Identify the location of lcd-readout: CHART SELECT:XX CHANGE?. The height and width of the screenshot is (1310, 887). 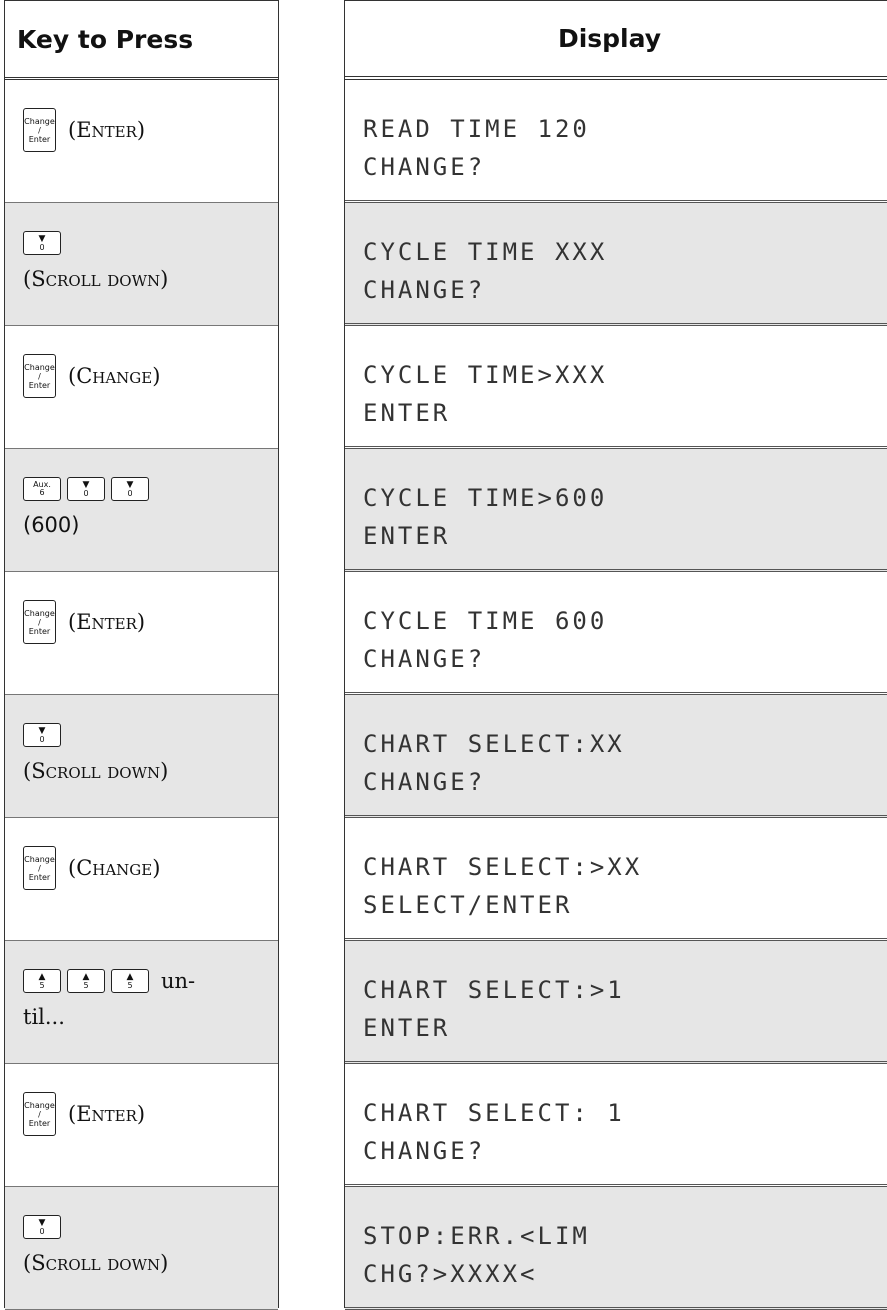
(494, 763).